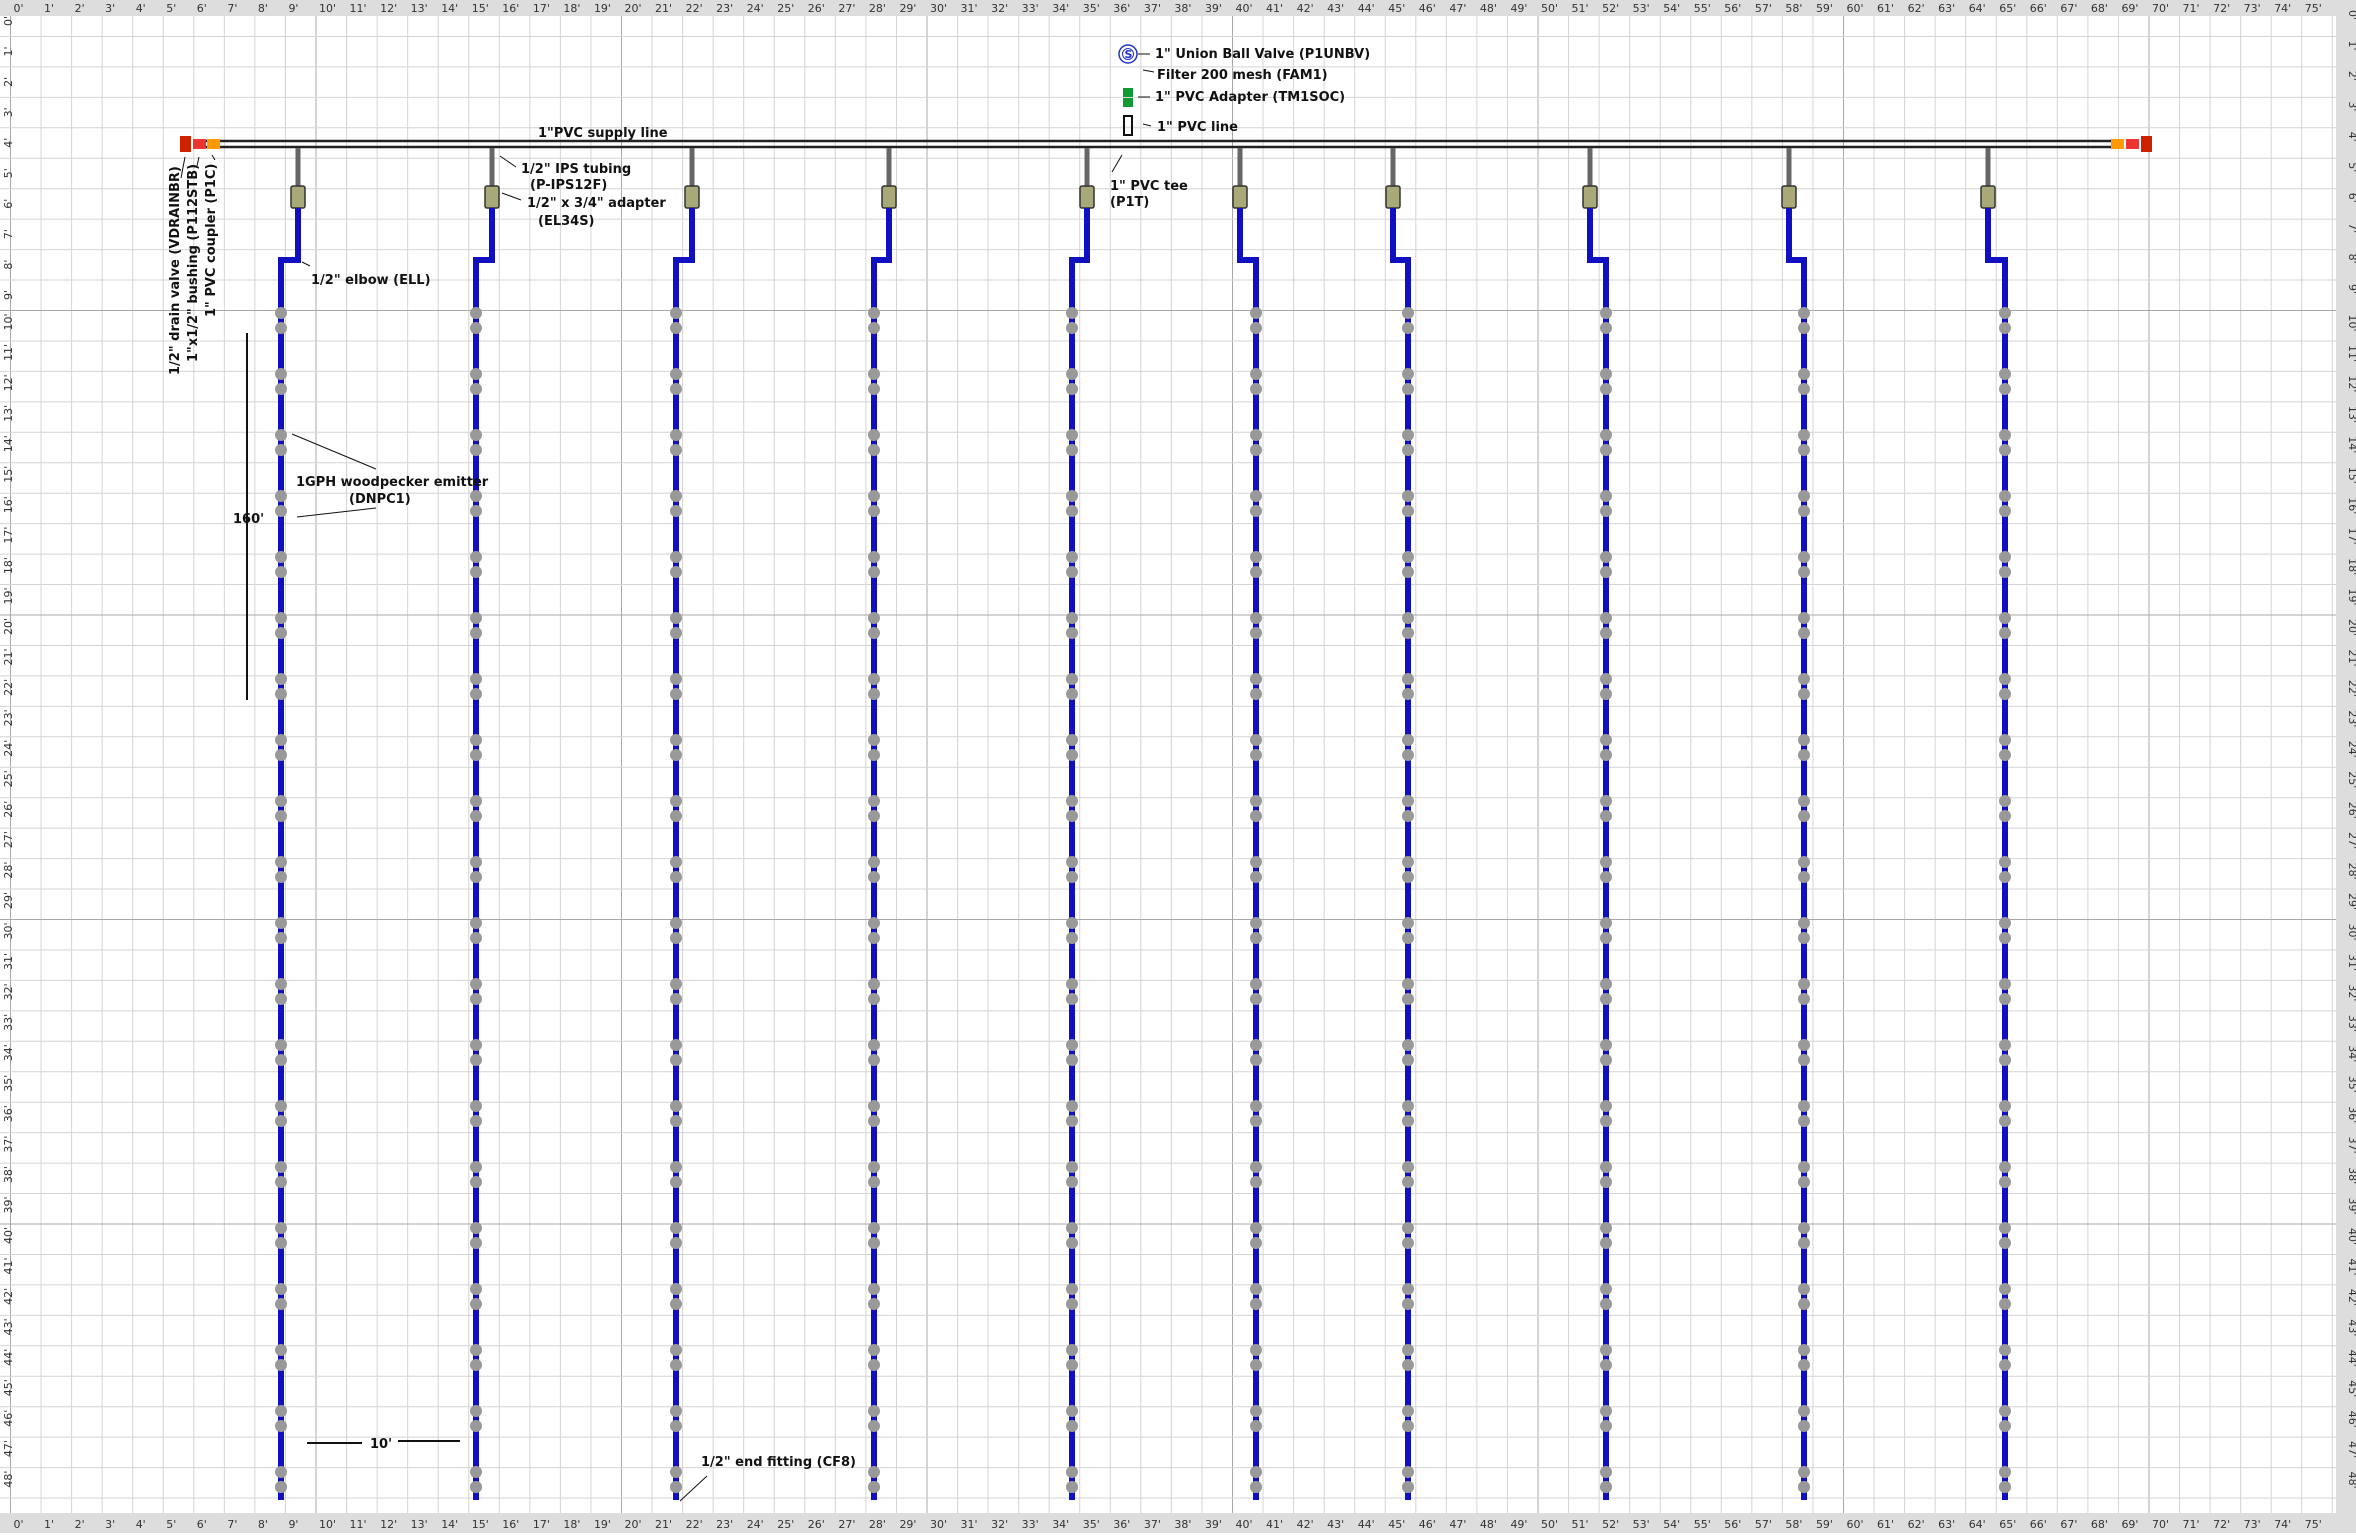  What do you see at coordinates (8, 1083) in the screenshot?
I see `left-ruler-tick-label: 35'` at bounding box center [8, 1083].